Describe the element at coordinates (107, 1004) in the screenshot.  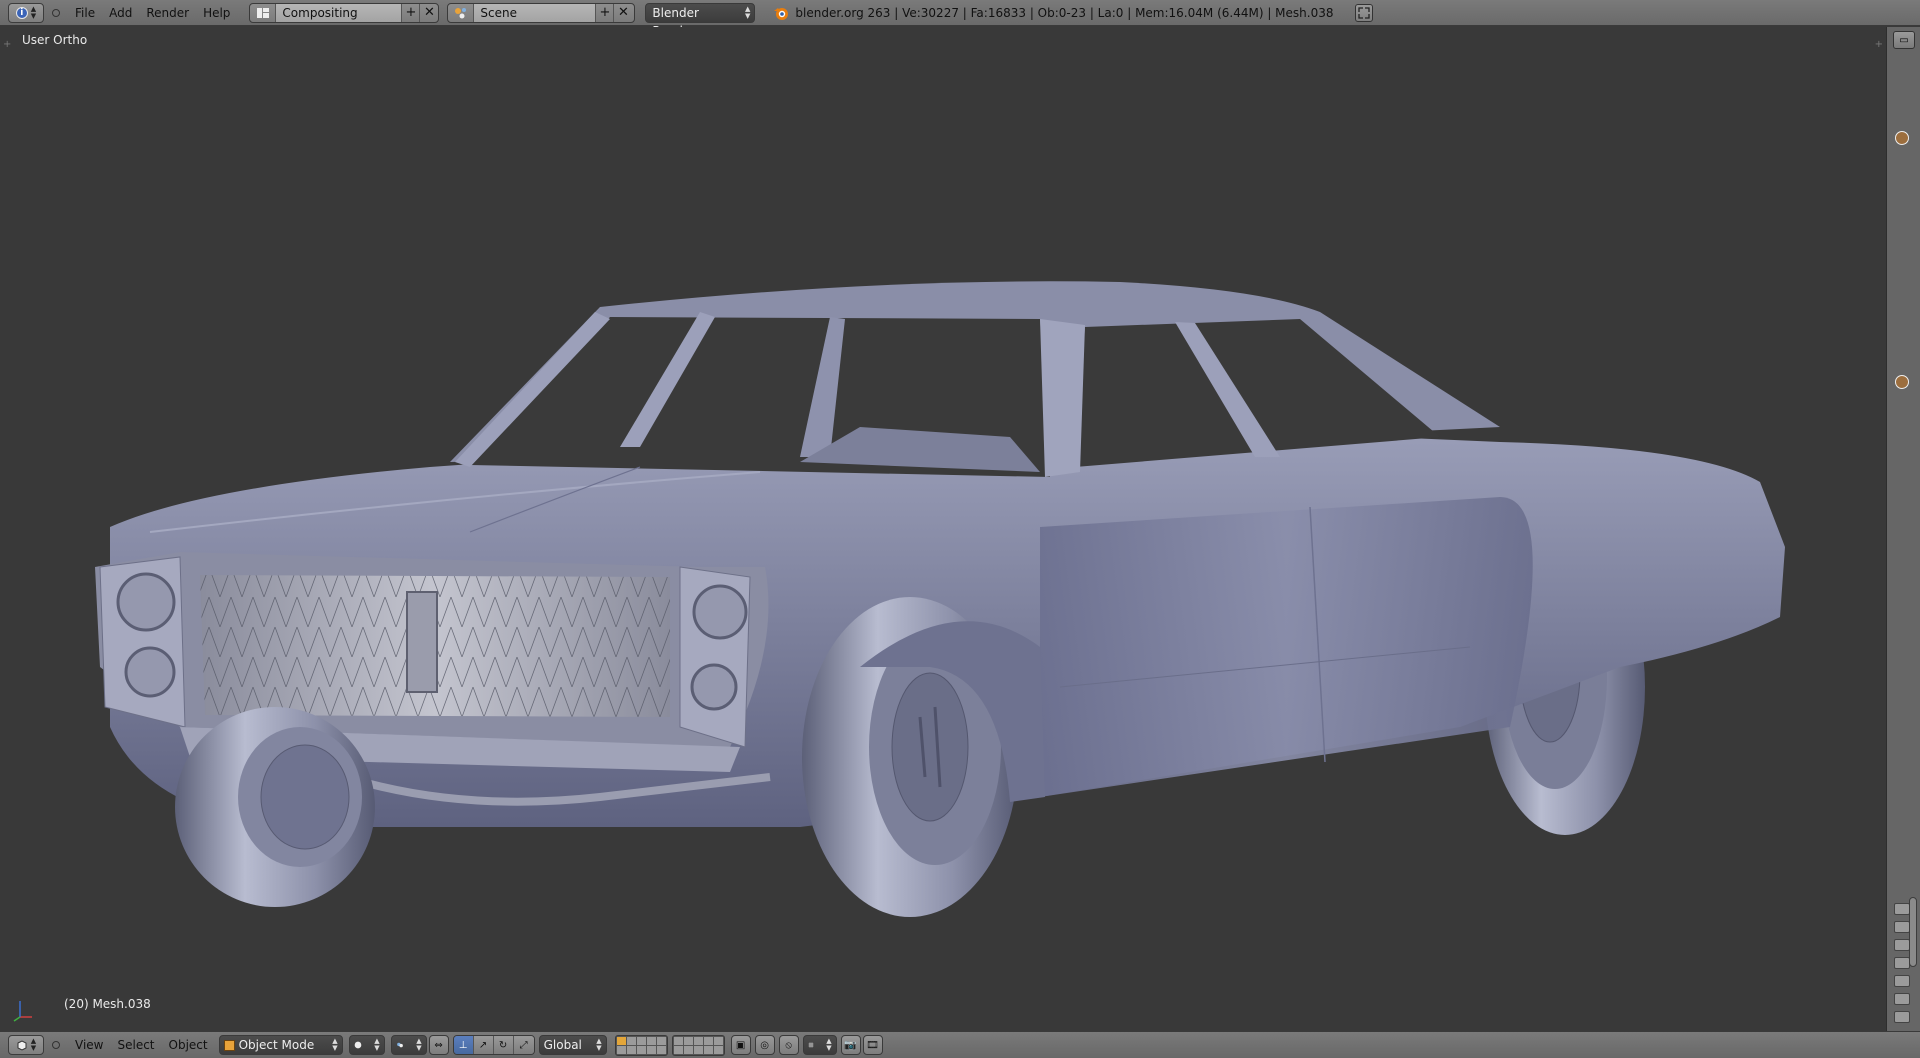
I see `active-object-info: (20) Mesh.038` at that location.